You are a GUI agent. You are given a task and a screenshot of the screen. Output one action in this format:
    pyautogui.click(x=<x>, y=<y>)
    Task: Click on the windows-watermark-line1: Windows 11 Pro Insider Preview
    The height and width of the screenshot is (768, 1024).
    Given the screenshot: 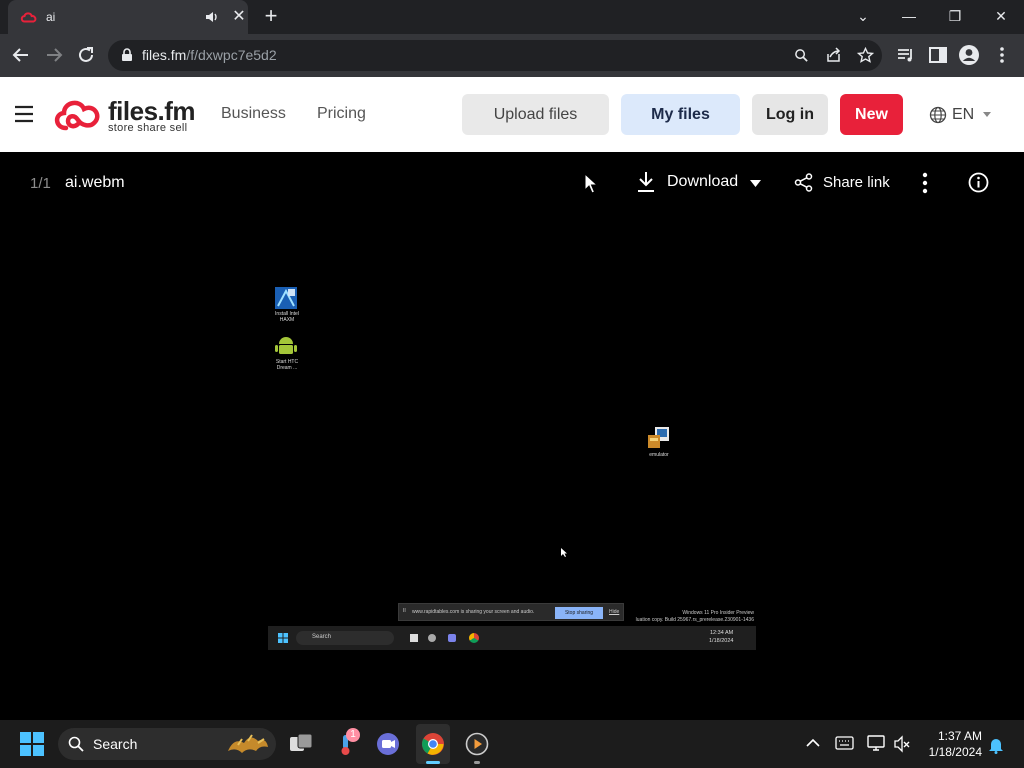 What is the action you would take?
    pyautogui.click(x=718, y=613)
    